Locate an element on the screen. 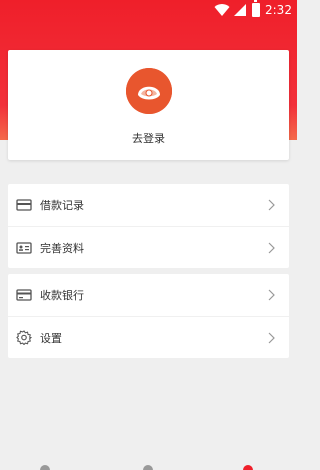 Image resolution: width=320 pixels, height=470 pixels. avatar is located at coordinates (149, 91).